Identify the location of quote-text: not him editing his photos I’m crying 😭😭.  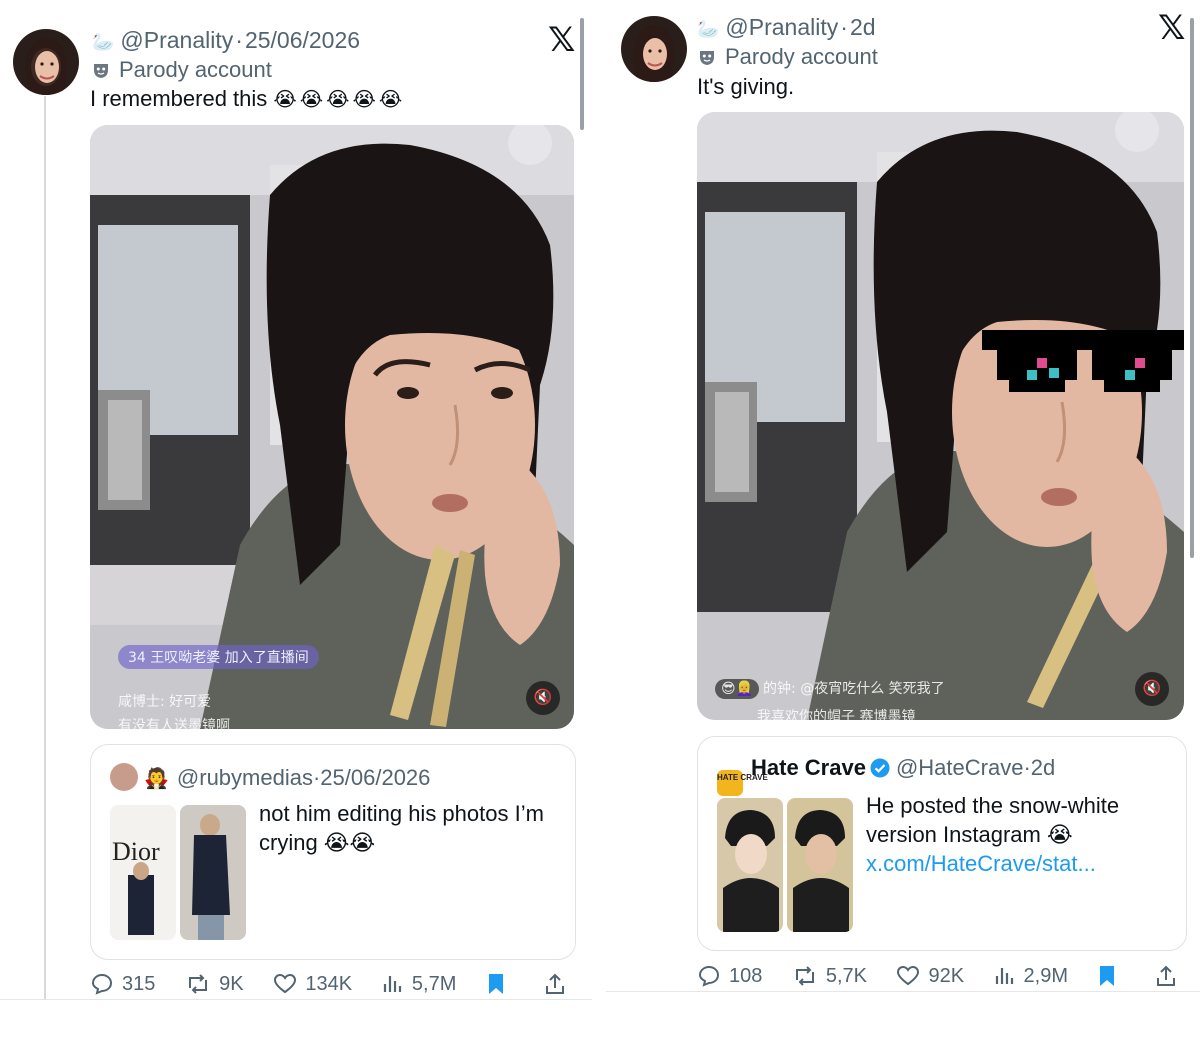
(401, 828).